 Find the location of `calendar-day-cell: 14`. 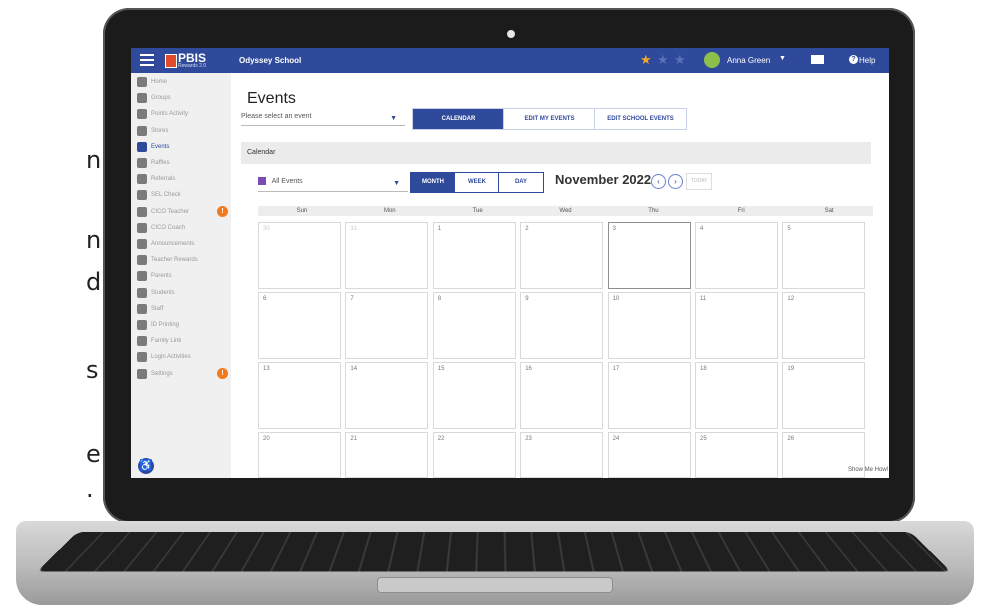

calendar-day-cell: 14 is located at coordinates (387, 395).